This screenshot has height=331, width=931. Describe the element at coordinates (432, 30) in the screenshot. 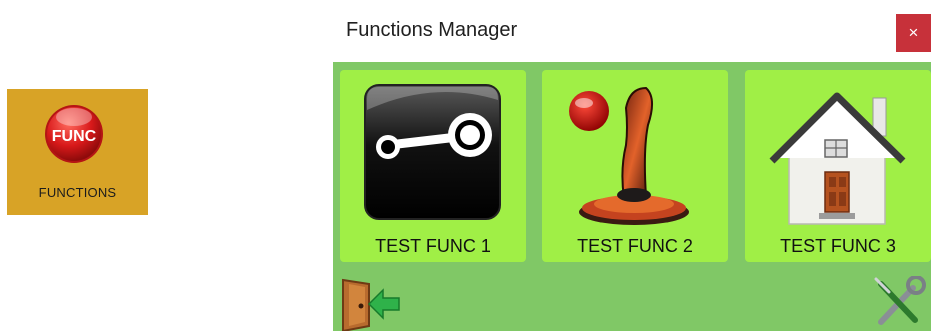

I see `window-title: Functions Manager` at that location.